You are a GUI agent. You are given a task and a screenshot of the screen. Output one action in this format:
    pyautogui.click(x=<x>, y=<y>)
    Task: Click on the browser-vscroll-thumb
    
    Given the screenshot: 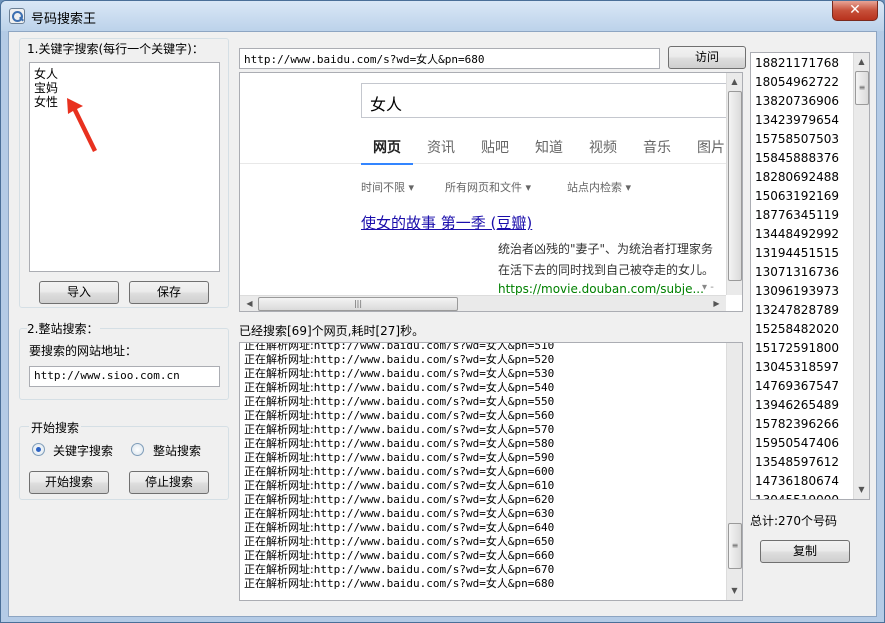 What is the action you would take?
    pyautogui.click(x=735, y=186)
    